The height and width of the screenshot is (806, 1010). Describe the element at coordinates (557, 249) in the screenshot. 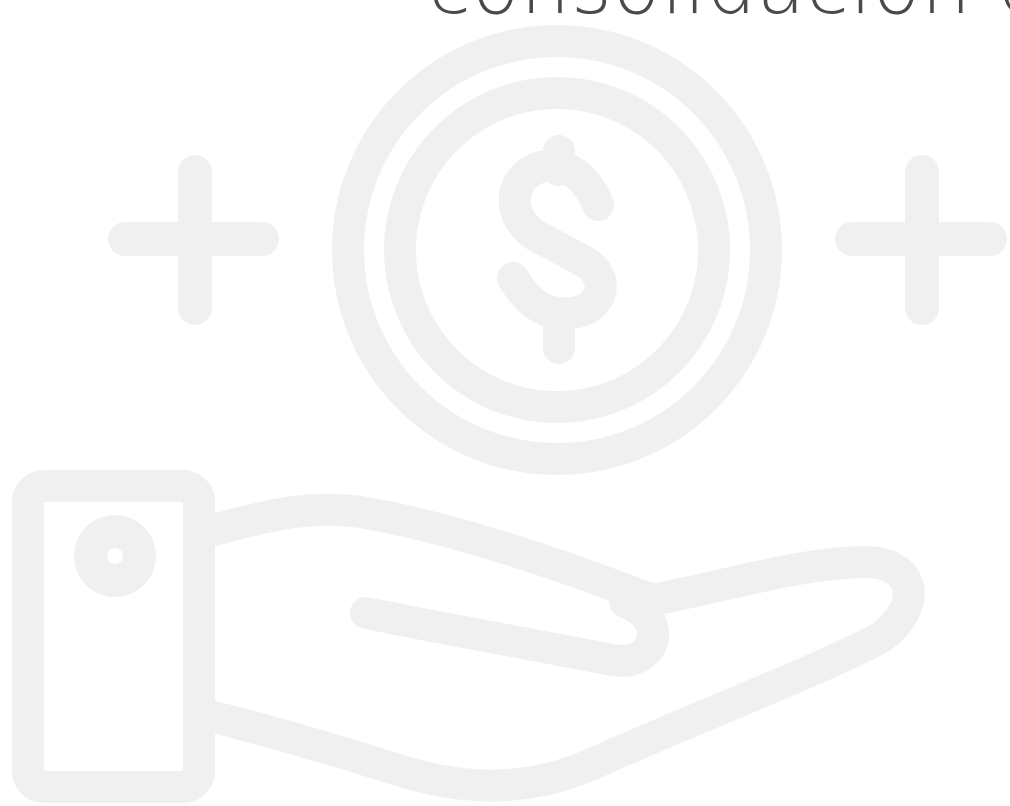

I see `dollar-sign-icon` at that location.